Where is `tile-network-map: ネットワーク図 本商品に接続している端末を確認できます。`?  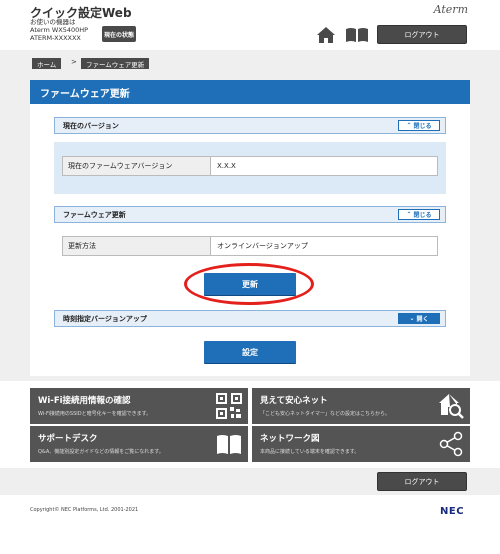
tile-network-map: ネットワーク図 本商品に接続している端末を確認できます。 is located at coordinates (361, 444).